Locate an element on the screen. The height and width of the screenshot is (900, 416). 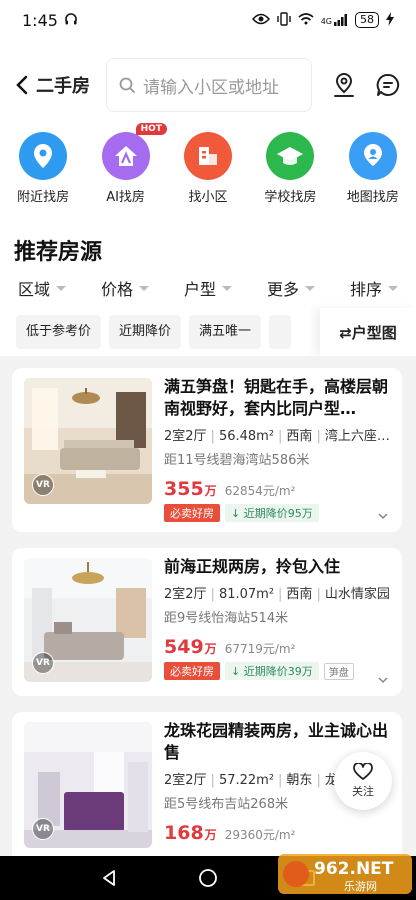
quick-entry-label: AI找房 is located at coordinates (125, 197).